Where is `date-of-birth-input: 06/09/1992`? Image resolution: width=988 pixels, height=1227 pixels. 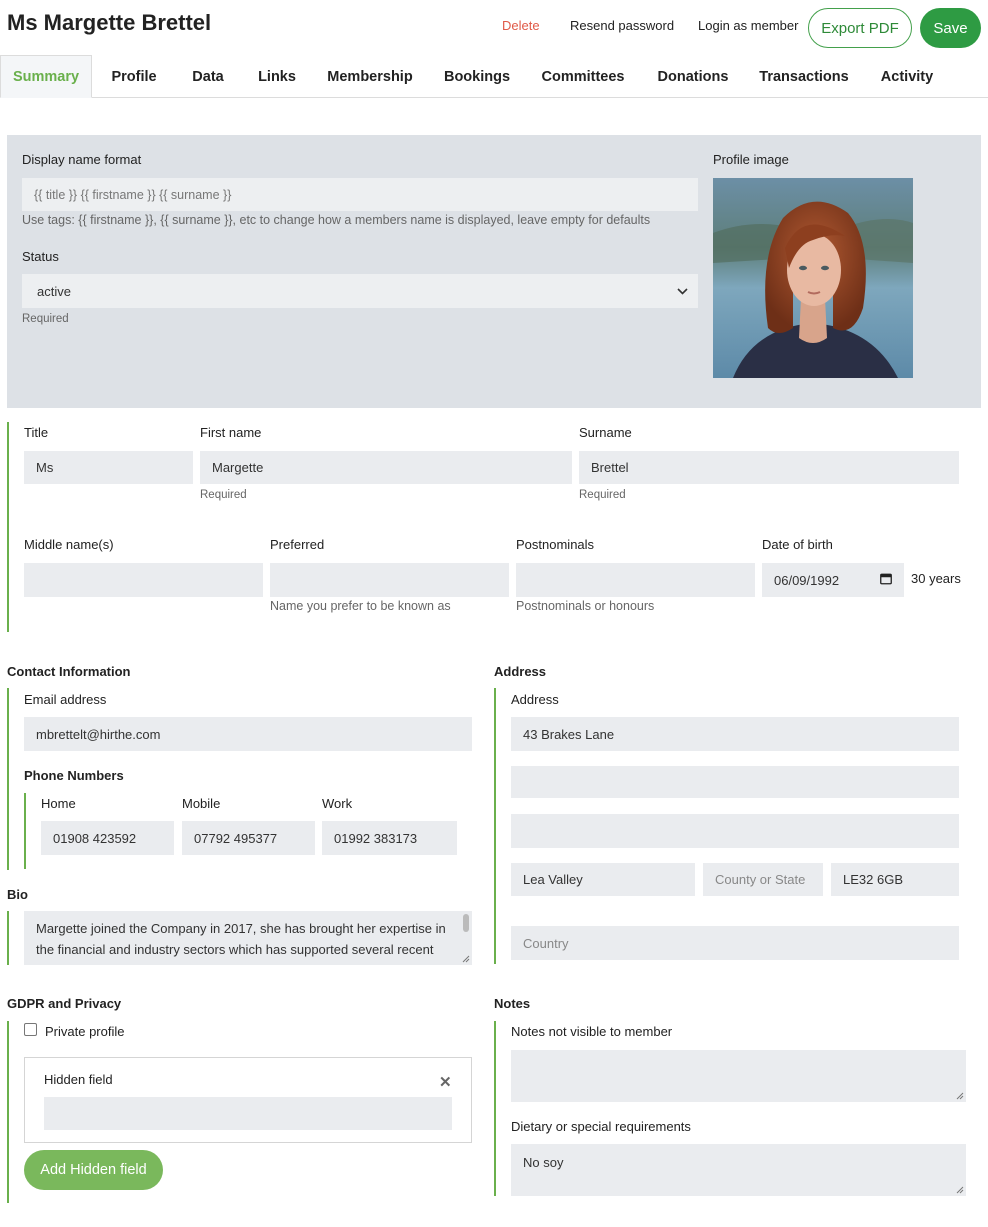
date-of-birth-input: 06/09/1992 is located at coordinates (833, 580).